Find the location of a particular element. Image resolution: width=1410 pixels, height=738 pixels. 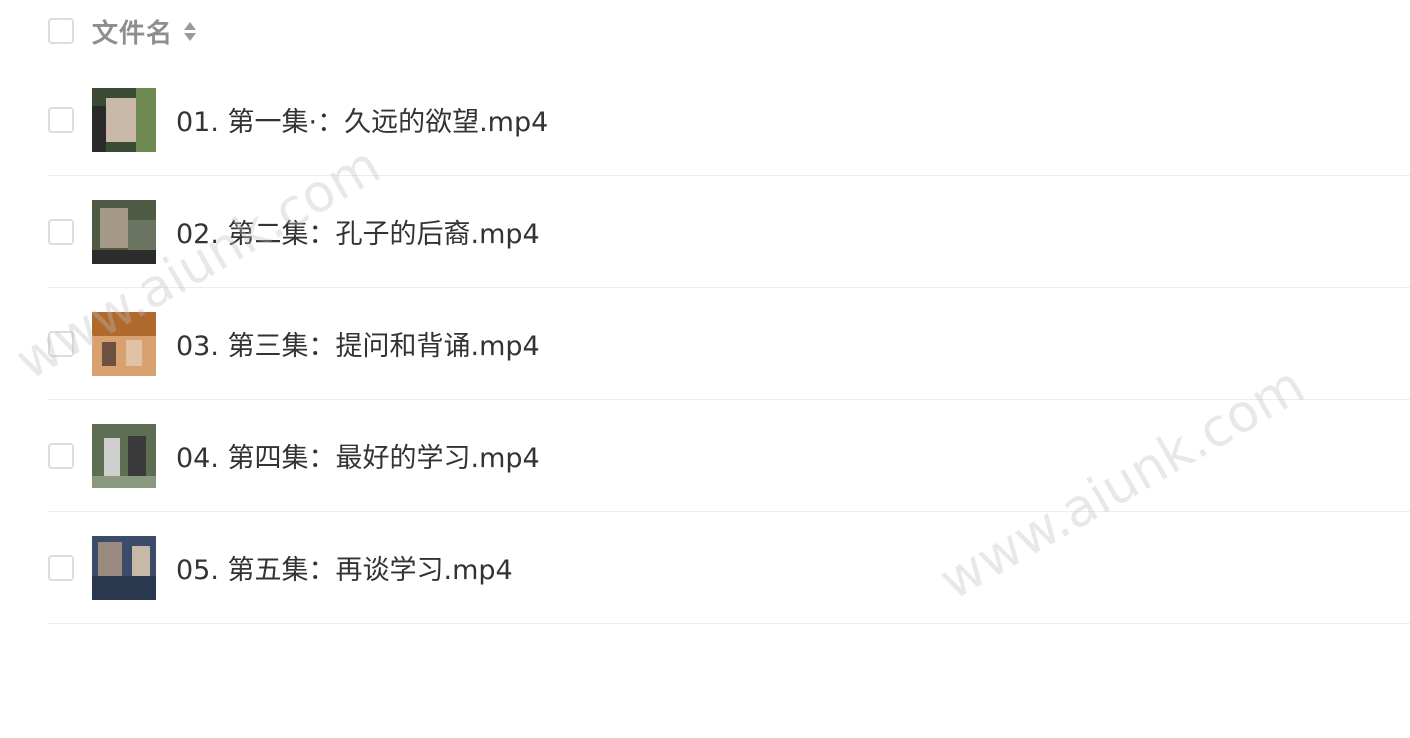

file-row: 05. 第五集：再谈学习.mp4 is located at coordinates (729, 568).